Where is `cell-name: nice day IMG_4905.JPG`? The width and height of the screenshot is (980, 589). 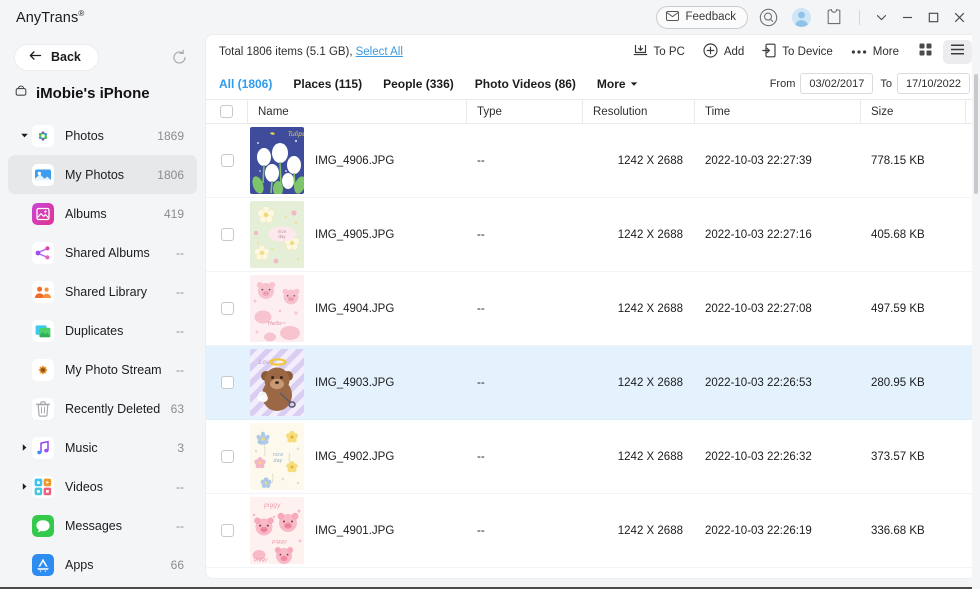
cell-name: nice day IMG_4905.JPG is located at coordinates (357, 234).